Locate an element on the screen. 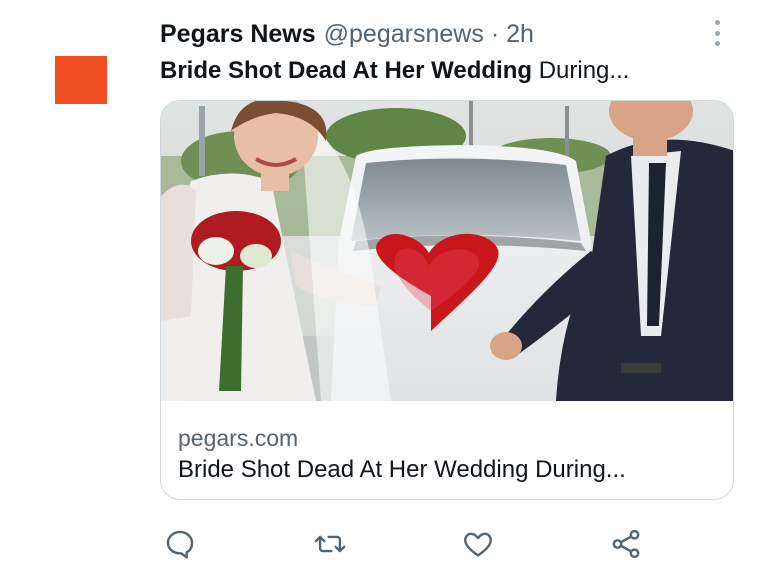  retweet-button is located at coordinates (330, 544).